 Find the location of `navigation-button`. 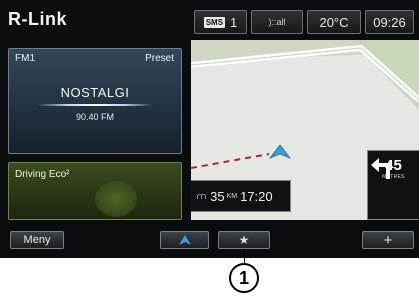

navigation-button is located at coordinates (184, 240).